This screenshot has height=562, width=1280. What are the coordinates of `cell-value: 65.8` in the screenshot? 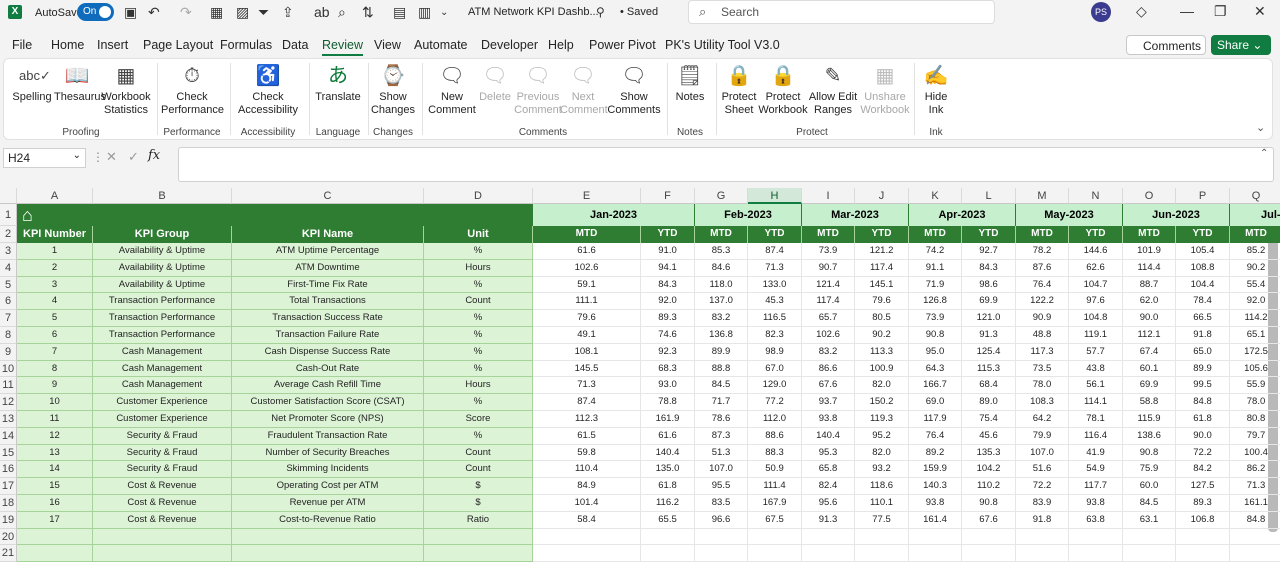 It's located at (828, 470).